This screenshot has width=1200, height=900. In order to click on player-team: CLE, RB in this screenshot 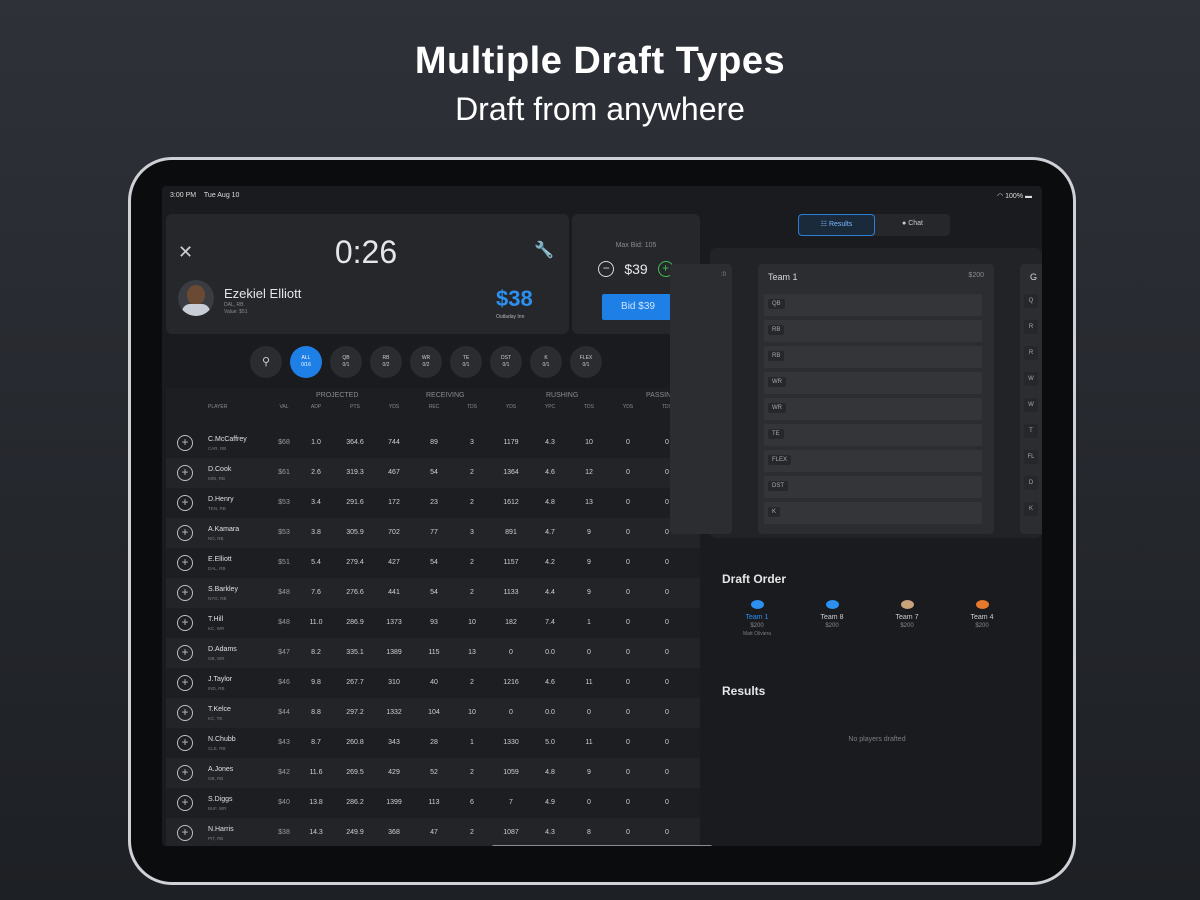, I will do `click(217, 748)`.